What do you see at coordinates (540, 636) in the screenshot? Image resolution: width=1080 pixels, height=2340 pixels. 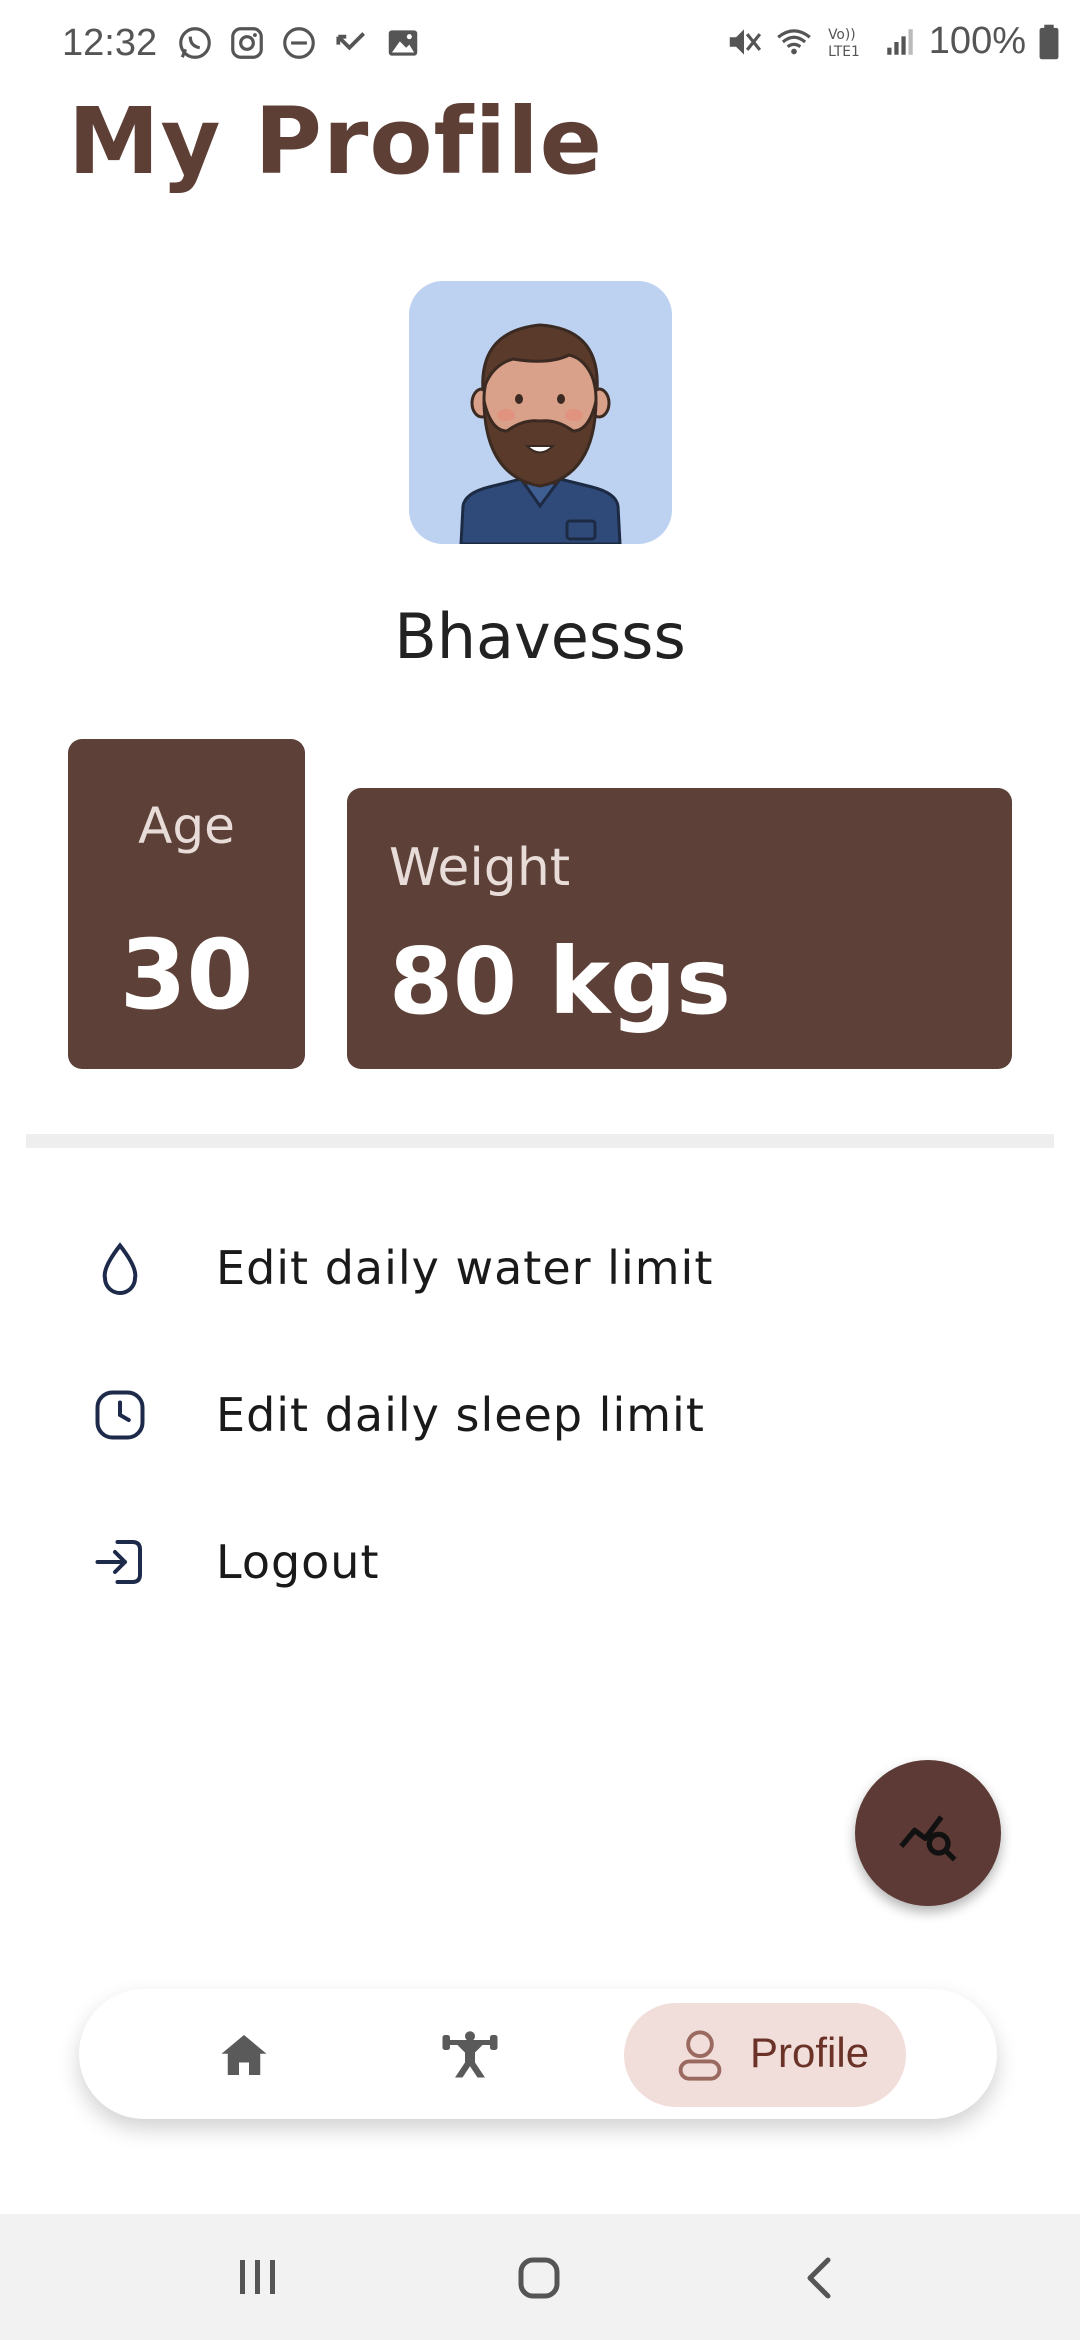 I see `user-name: Bhavesss` at bounding box center [540, 636].